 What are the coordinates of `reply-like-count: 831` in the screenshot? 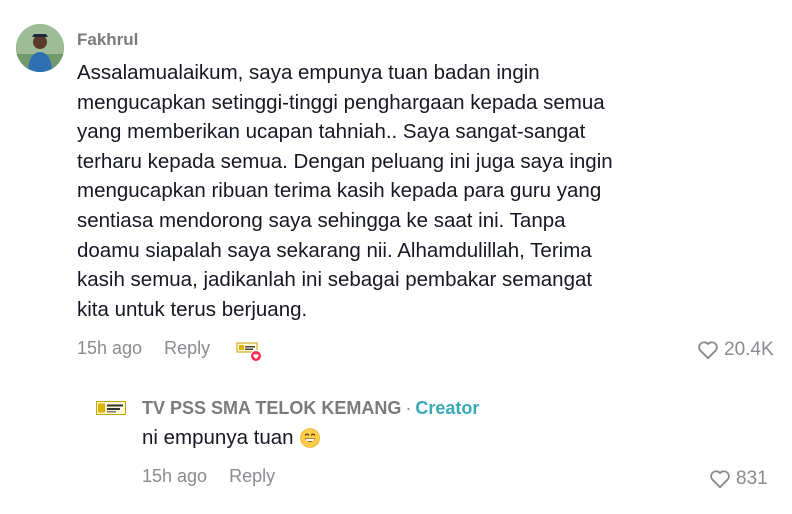 It's located at (752, 478).